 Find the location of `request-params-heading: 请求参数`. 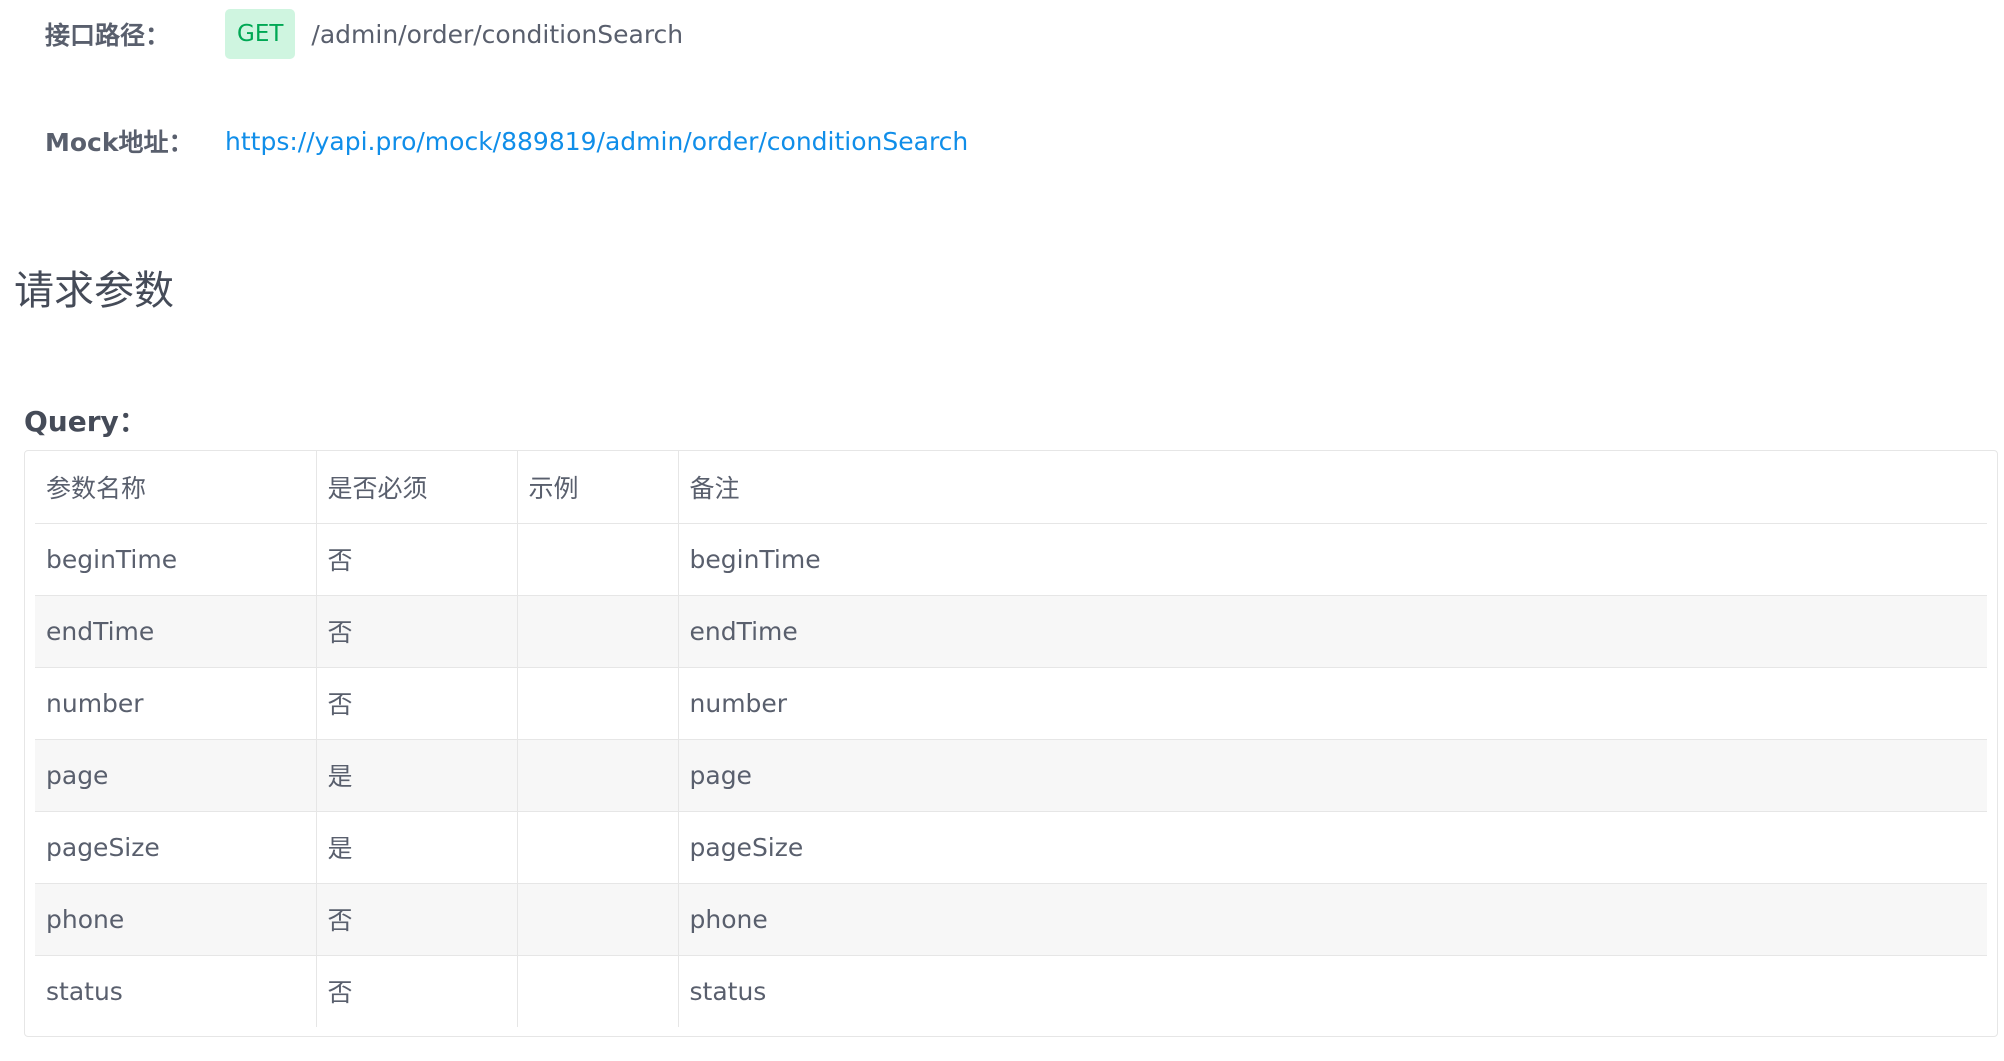

request-params-heading: 请求参数 is located at coordinates (94, 291).